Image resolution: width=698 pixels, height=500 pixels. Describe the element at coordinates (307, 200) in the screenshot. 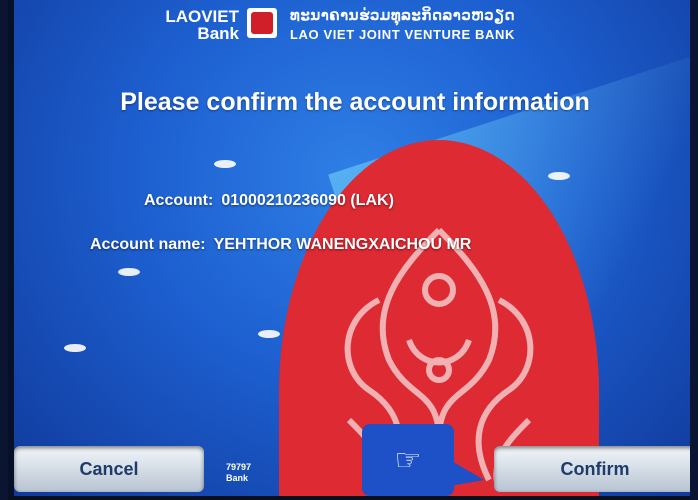

I see `account-value: 01000210236090 (LAK)` at that location.